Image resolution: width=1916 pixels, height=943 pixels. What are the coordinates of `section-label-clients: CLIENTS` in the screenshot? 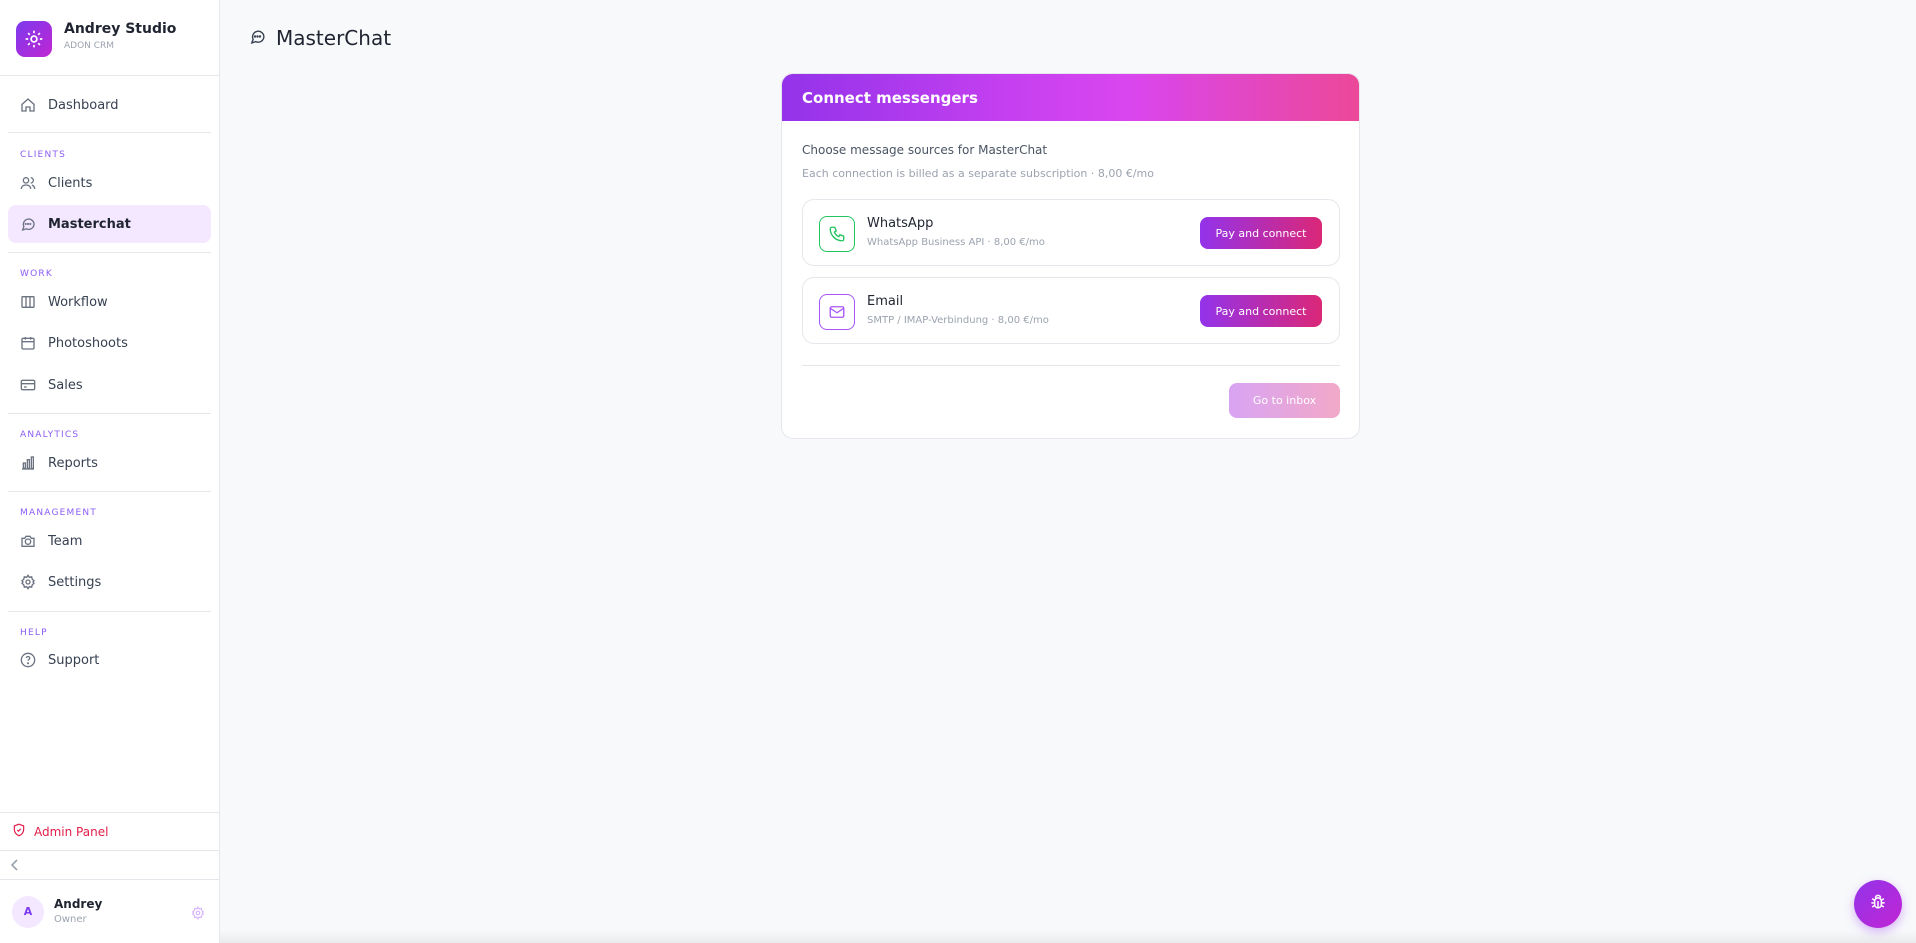 It's located at (43, 155).